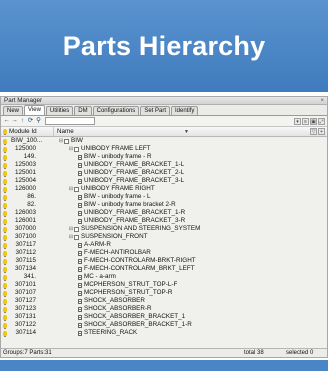  What do you see at coordinates (27, 181) in the screenshot?
I see `module-id-cell: 125004` at bounding box center [27, 181].